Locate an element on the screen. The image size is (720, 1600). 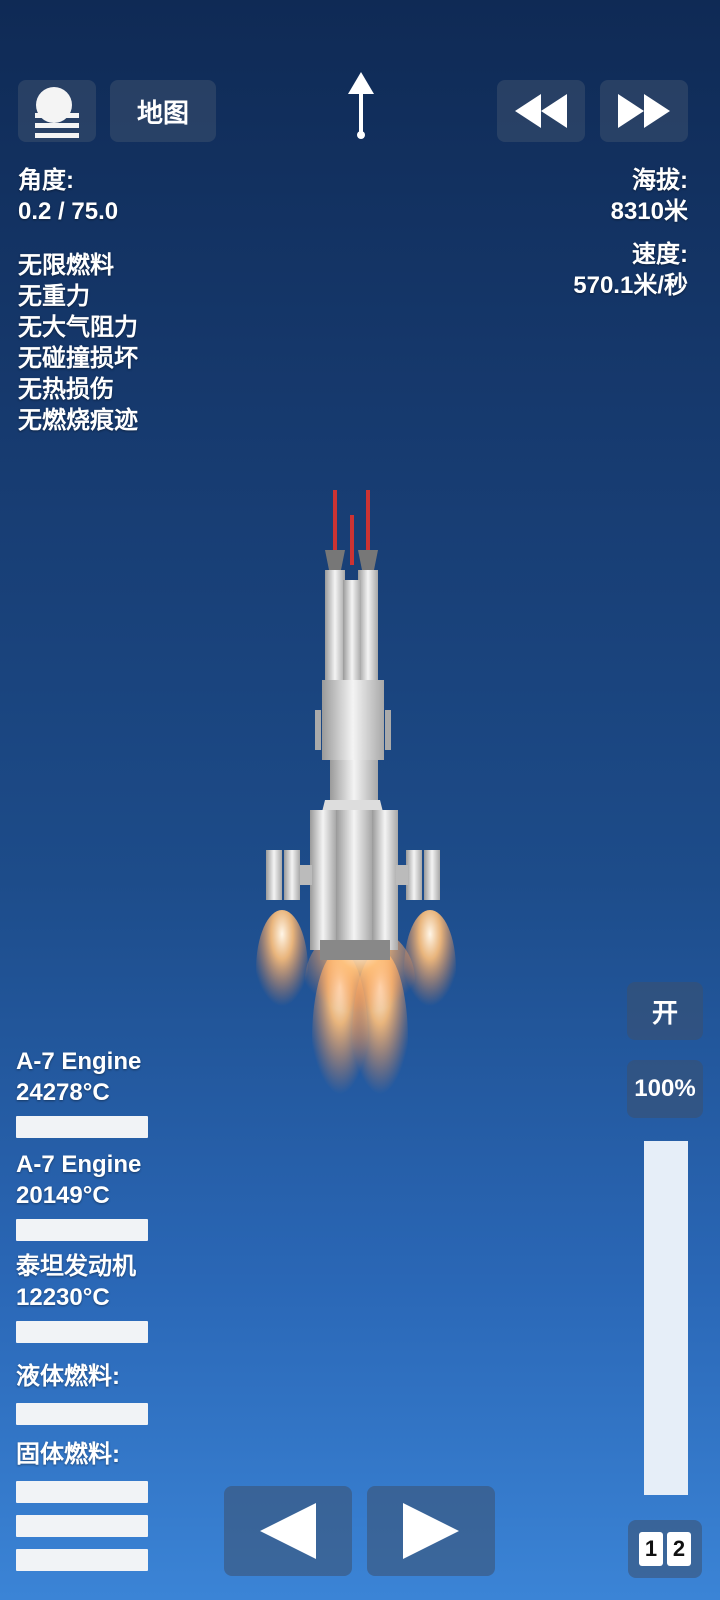
menu-button is located at coordinates (57, 111).